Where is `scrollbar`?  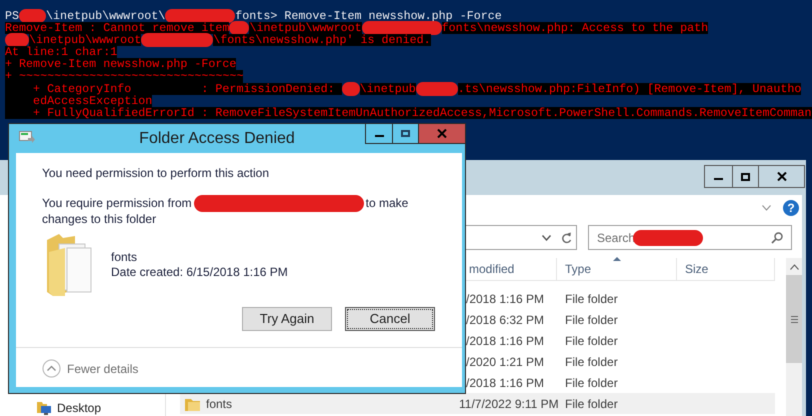 scrollbar is located at coordinates (794, 337).